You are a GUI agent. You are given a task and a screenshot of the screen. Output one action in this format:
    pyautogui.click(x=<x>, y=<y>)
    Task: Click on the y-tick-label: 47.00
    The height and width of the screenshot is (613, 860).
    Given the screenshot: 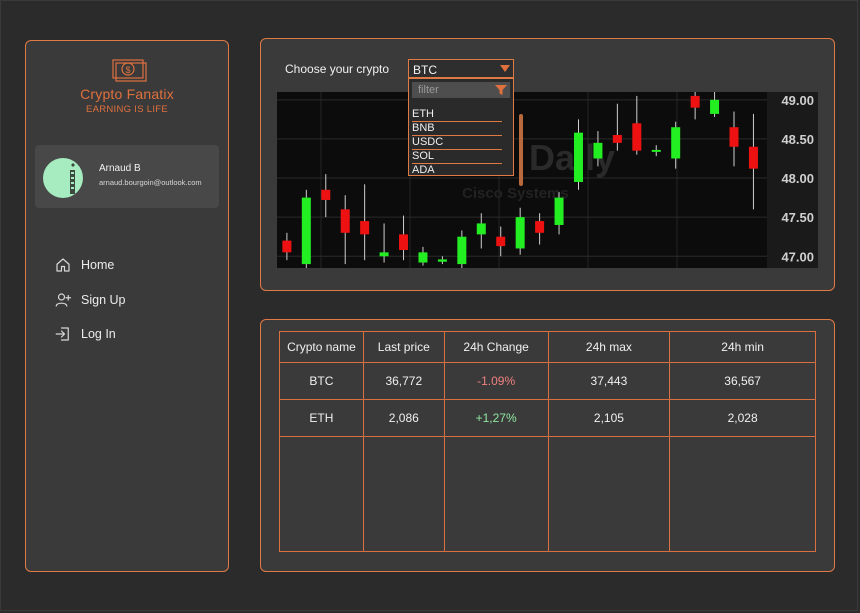 What is the action you would take?
    pyautogui.click(x=797, y=256)
    